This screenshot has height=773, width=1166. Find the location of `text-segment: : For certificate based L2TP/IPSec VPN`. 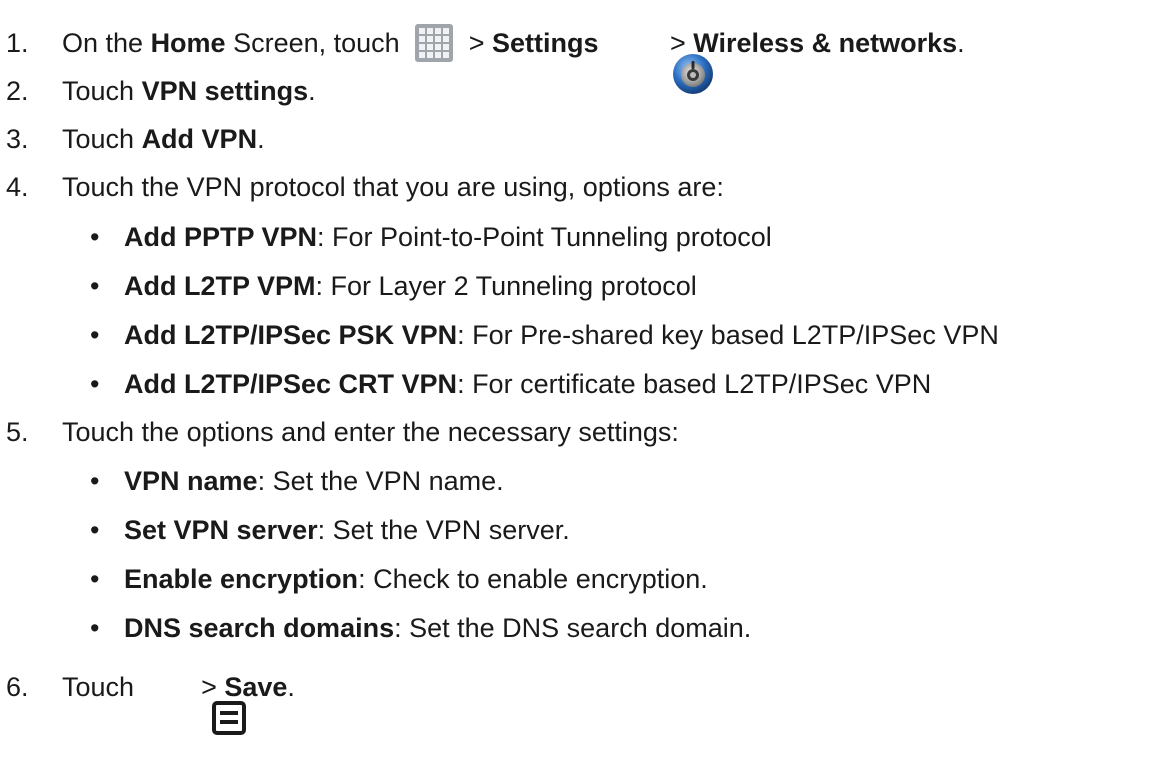

text-segment: : For certificate based L2TP/IPSec VPN is located at coordinates (694, 383).